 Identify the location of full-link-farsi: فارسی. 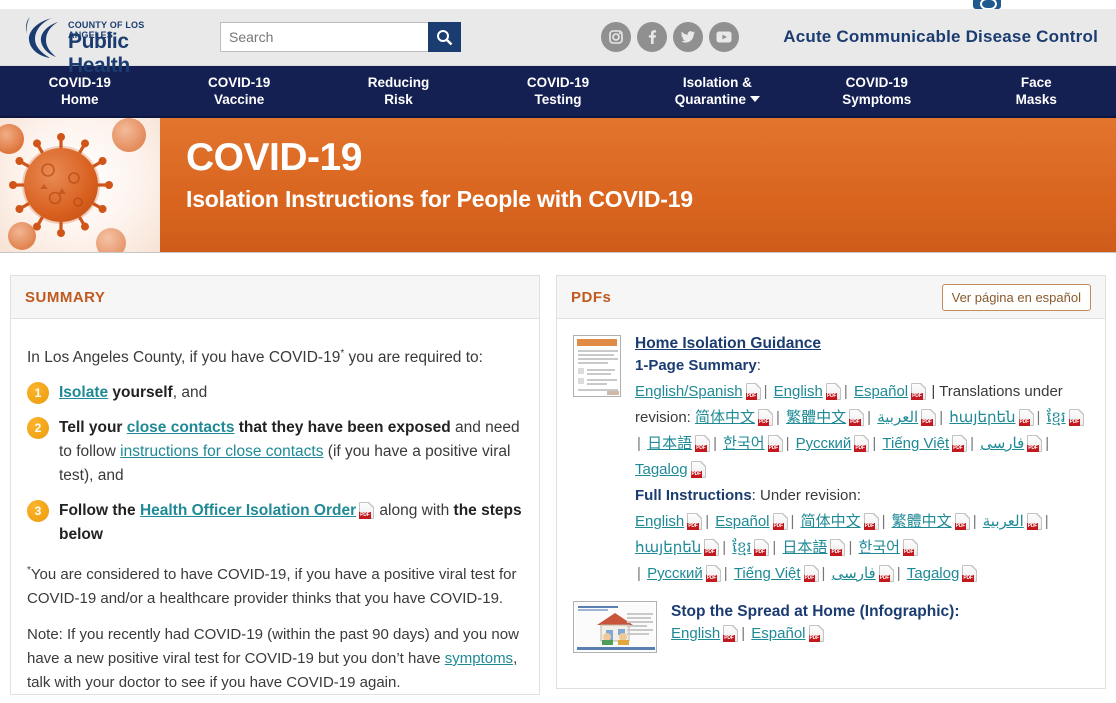
(854, 573).